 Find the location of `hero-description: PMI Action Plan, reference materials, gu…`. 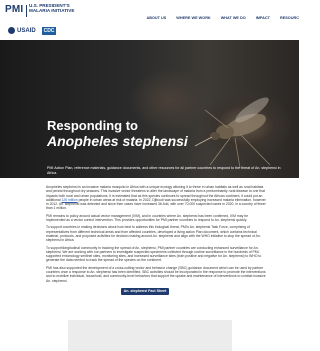

hero-description: PMI Action Plan, reference materials, gu… is located at coordinates (164, 170).